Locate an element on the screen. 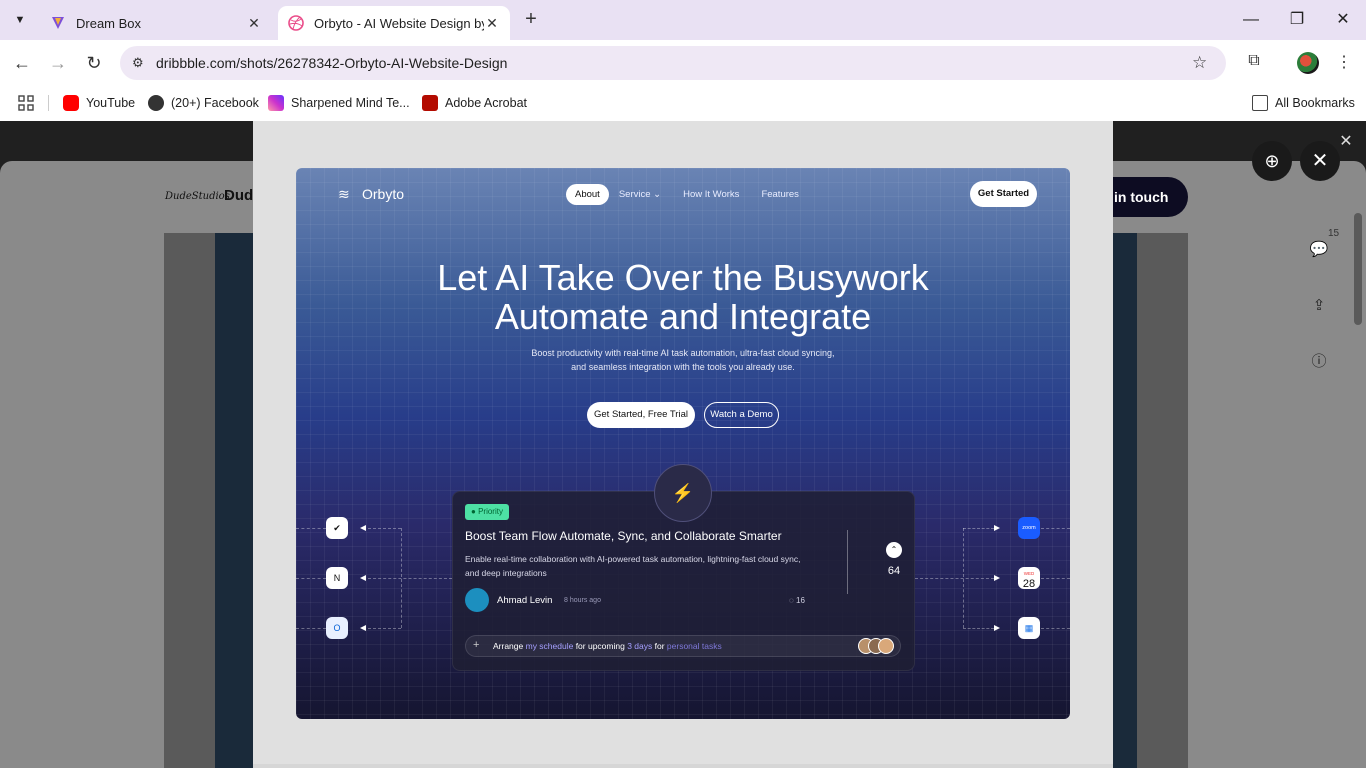  nav-how-it-works: How It Works is located at coordinates (711, 194).